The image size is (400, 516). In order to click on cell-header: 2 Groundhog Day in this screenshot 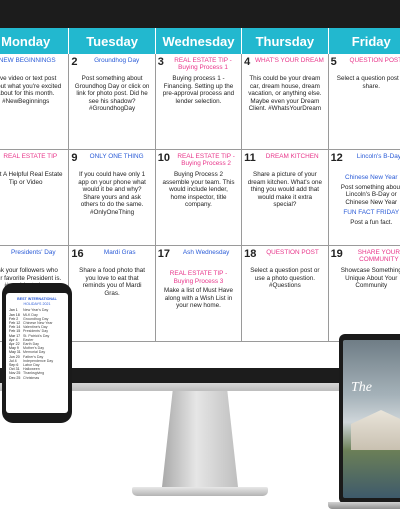, I will do `click(111, 64)`.